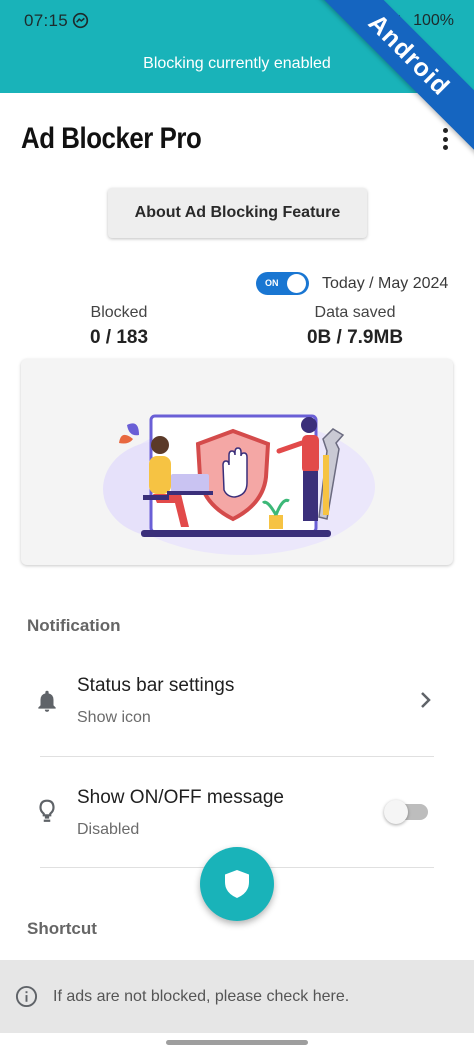  Describe the element at coordinates (119, 337) in the screenshot. I see `blocked-value: 0 / 183` at that location.